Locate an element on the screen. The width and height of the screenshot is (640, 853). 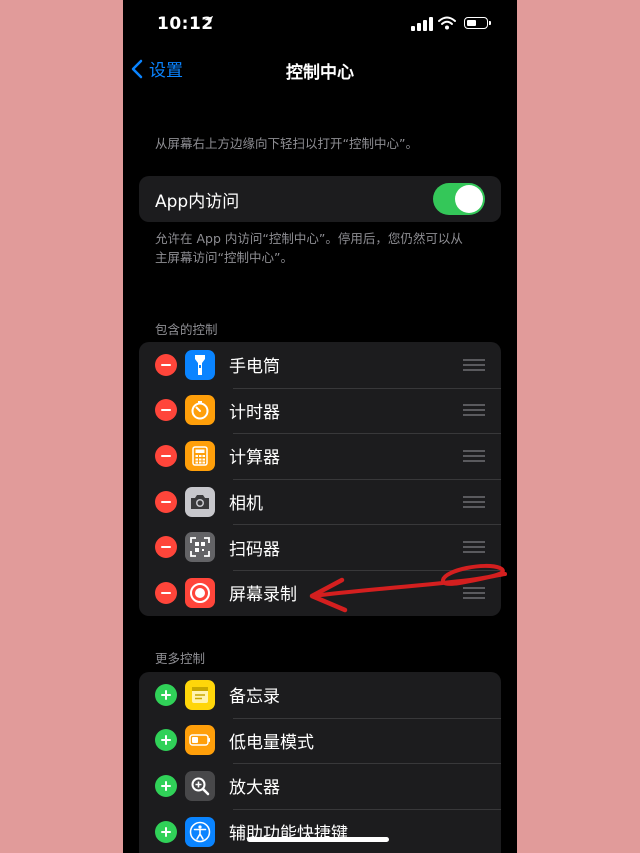
access-toggle-label: App内访问 is located at coordinates (197, 201).